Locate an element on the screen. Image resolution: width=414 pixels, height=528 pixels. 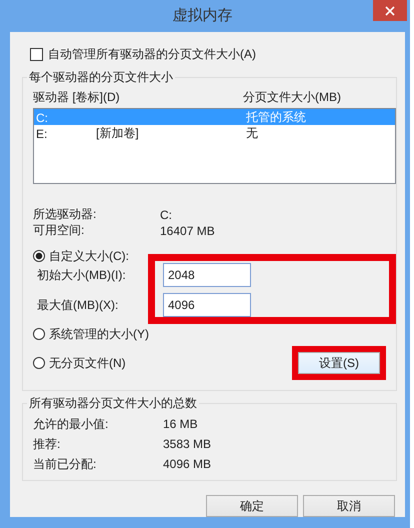
radio-label: 自定义大小(C): is located at coordinates (89, 256).